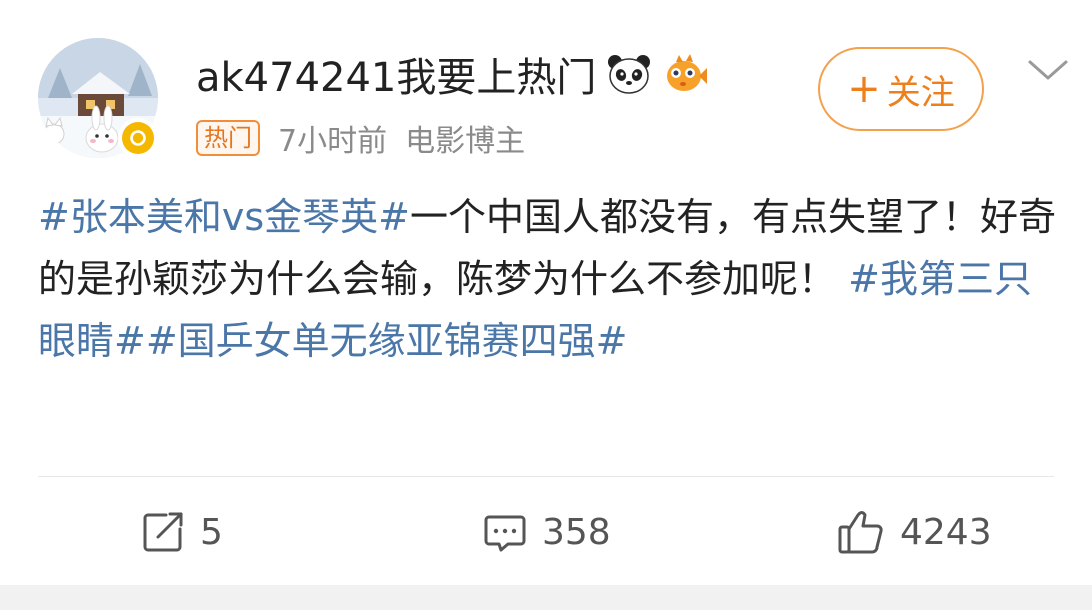 This screenshot has height=610, width=1092. I want to click on hashtag-link: #国乒女单无缘亚锦赛四强#, so click(387, 341).